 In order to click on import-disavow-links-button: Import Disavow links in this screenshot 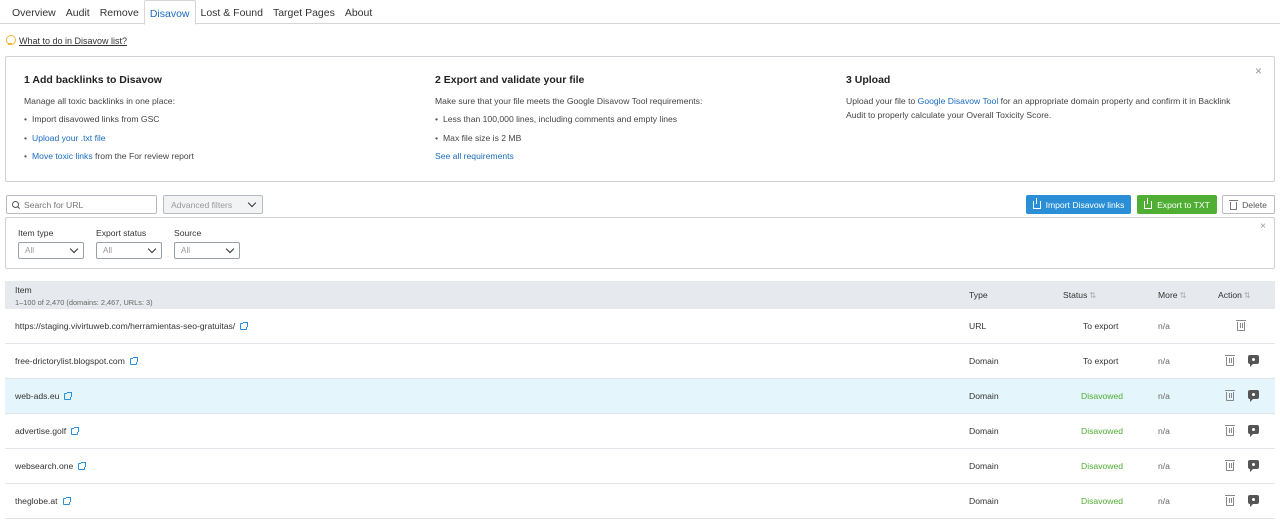, I will do `click(1078, 204)`.